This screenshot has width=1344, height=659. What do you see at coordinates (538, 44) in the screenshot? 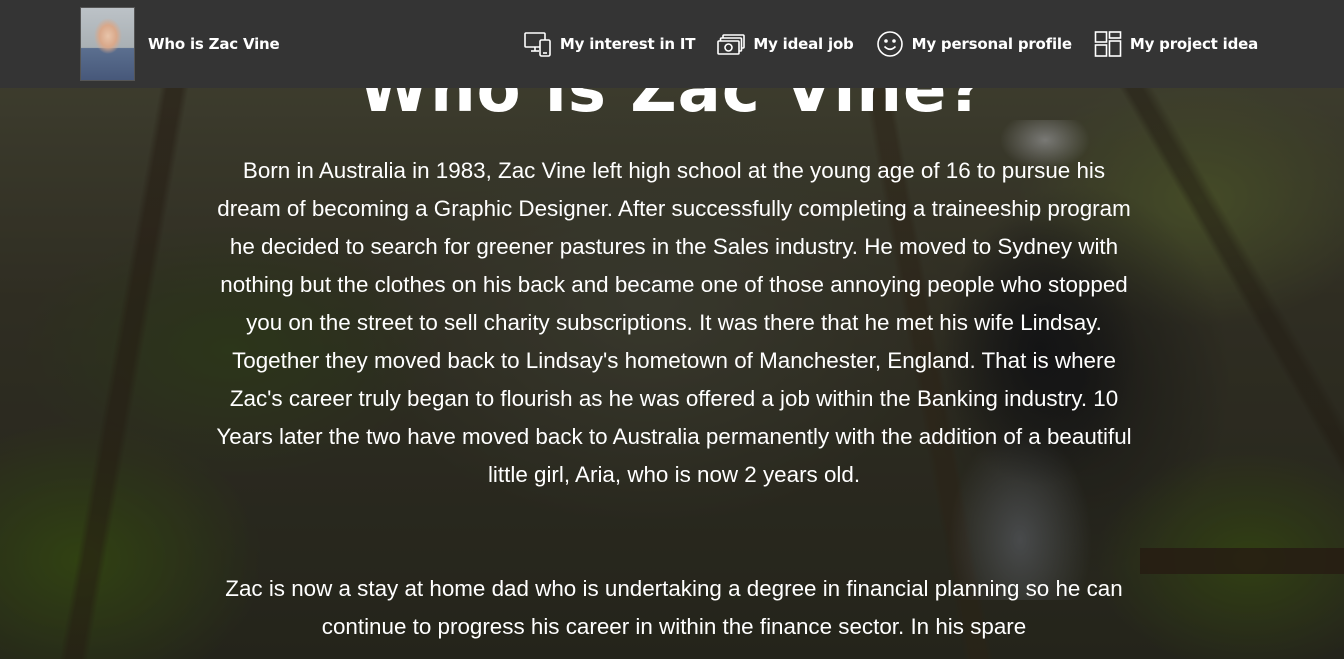
I see `devices-icon` at bounding box center [538, 44].